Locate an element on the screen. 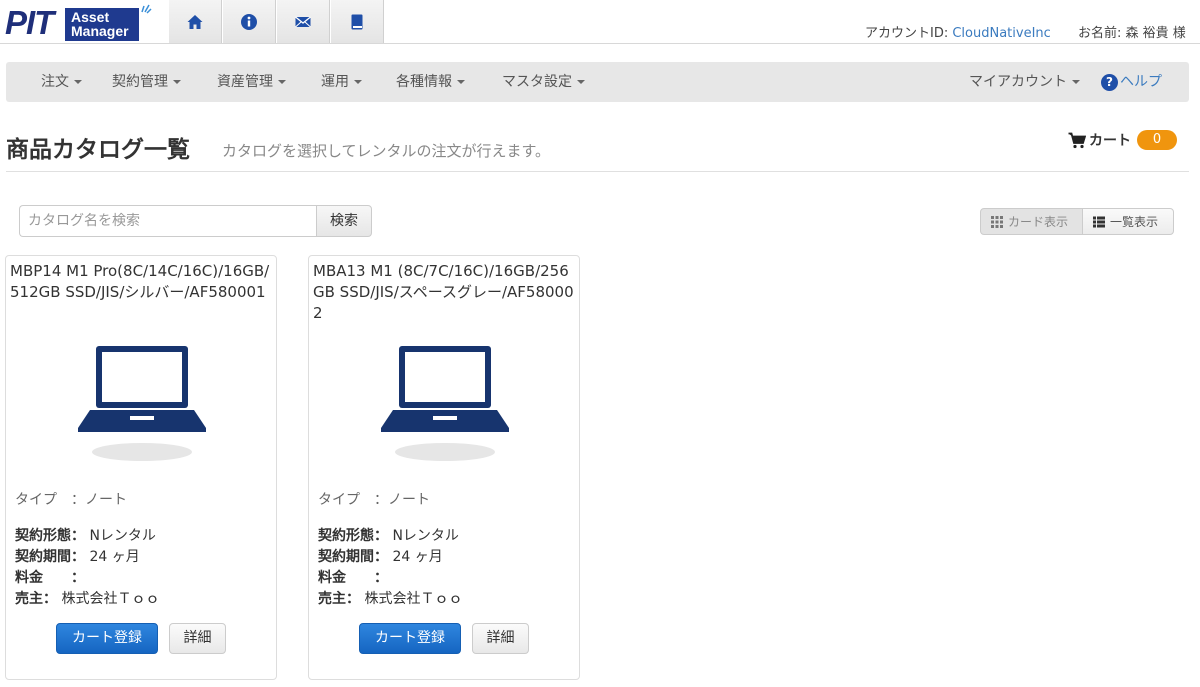  menu-help-label: ヘルプ is located at coordinates (1141, 82).